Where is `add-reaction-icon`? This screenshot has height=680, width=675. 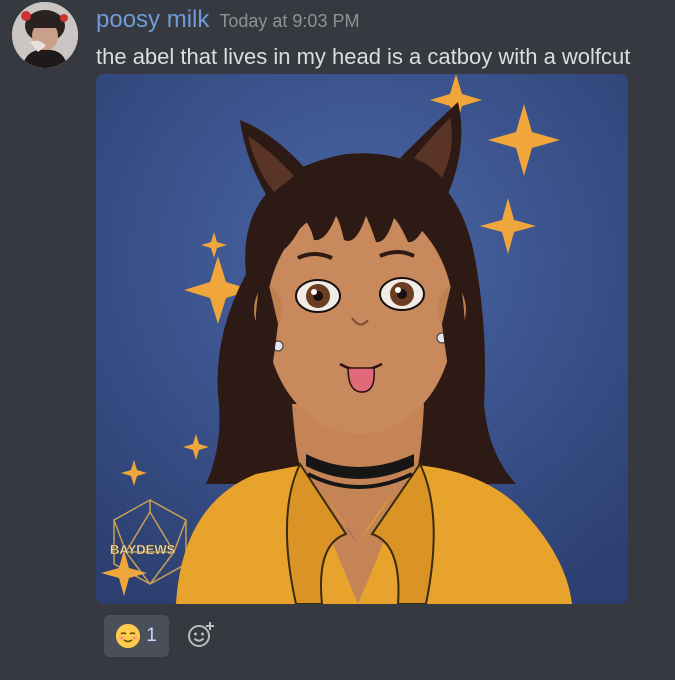 add-reaction-icon is located at coordinates (201, 635).